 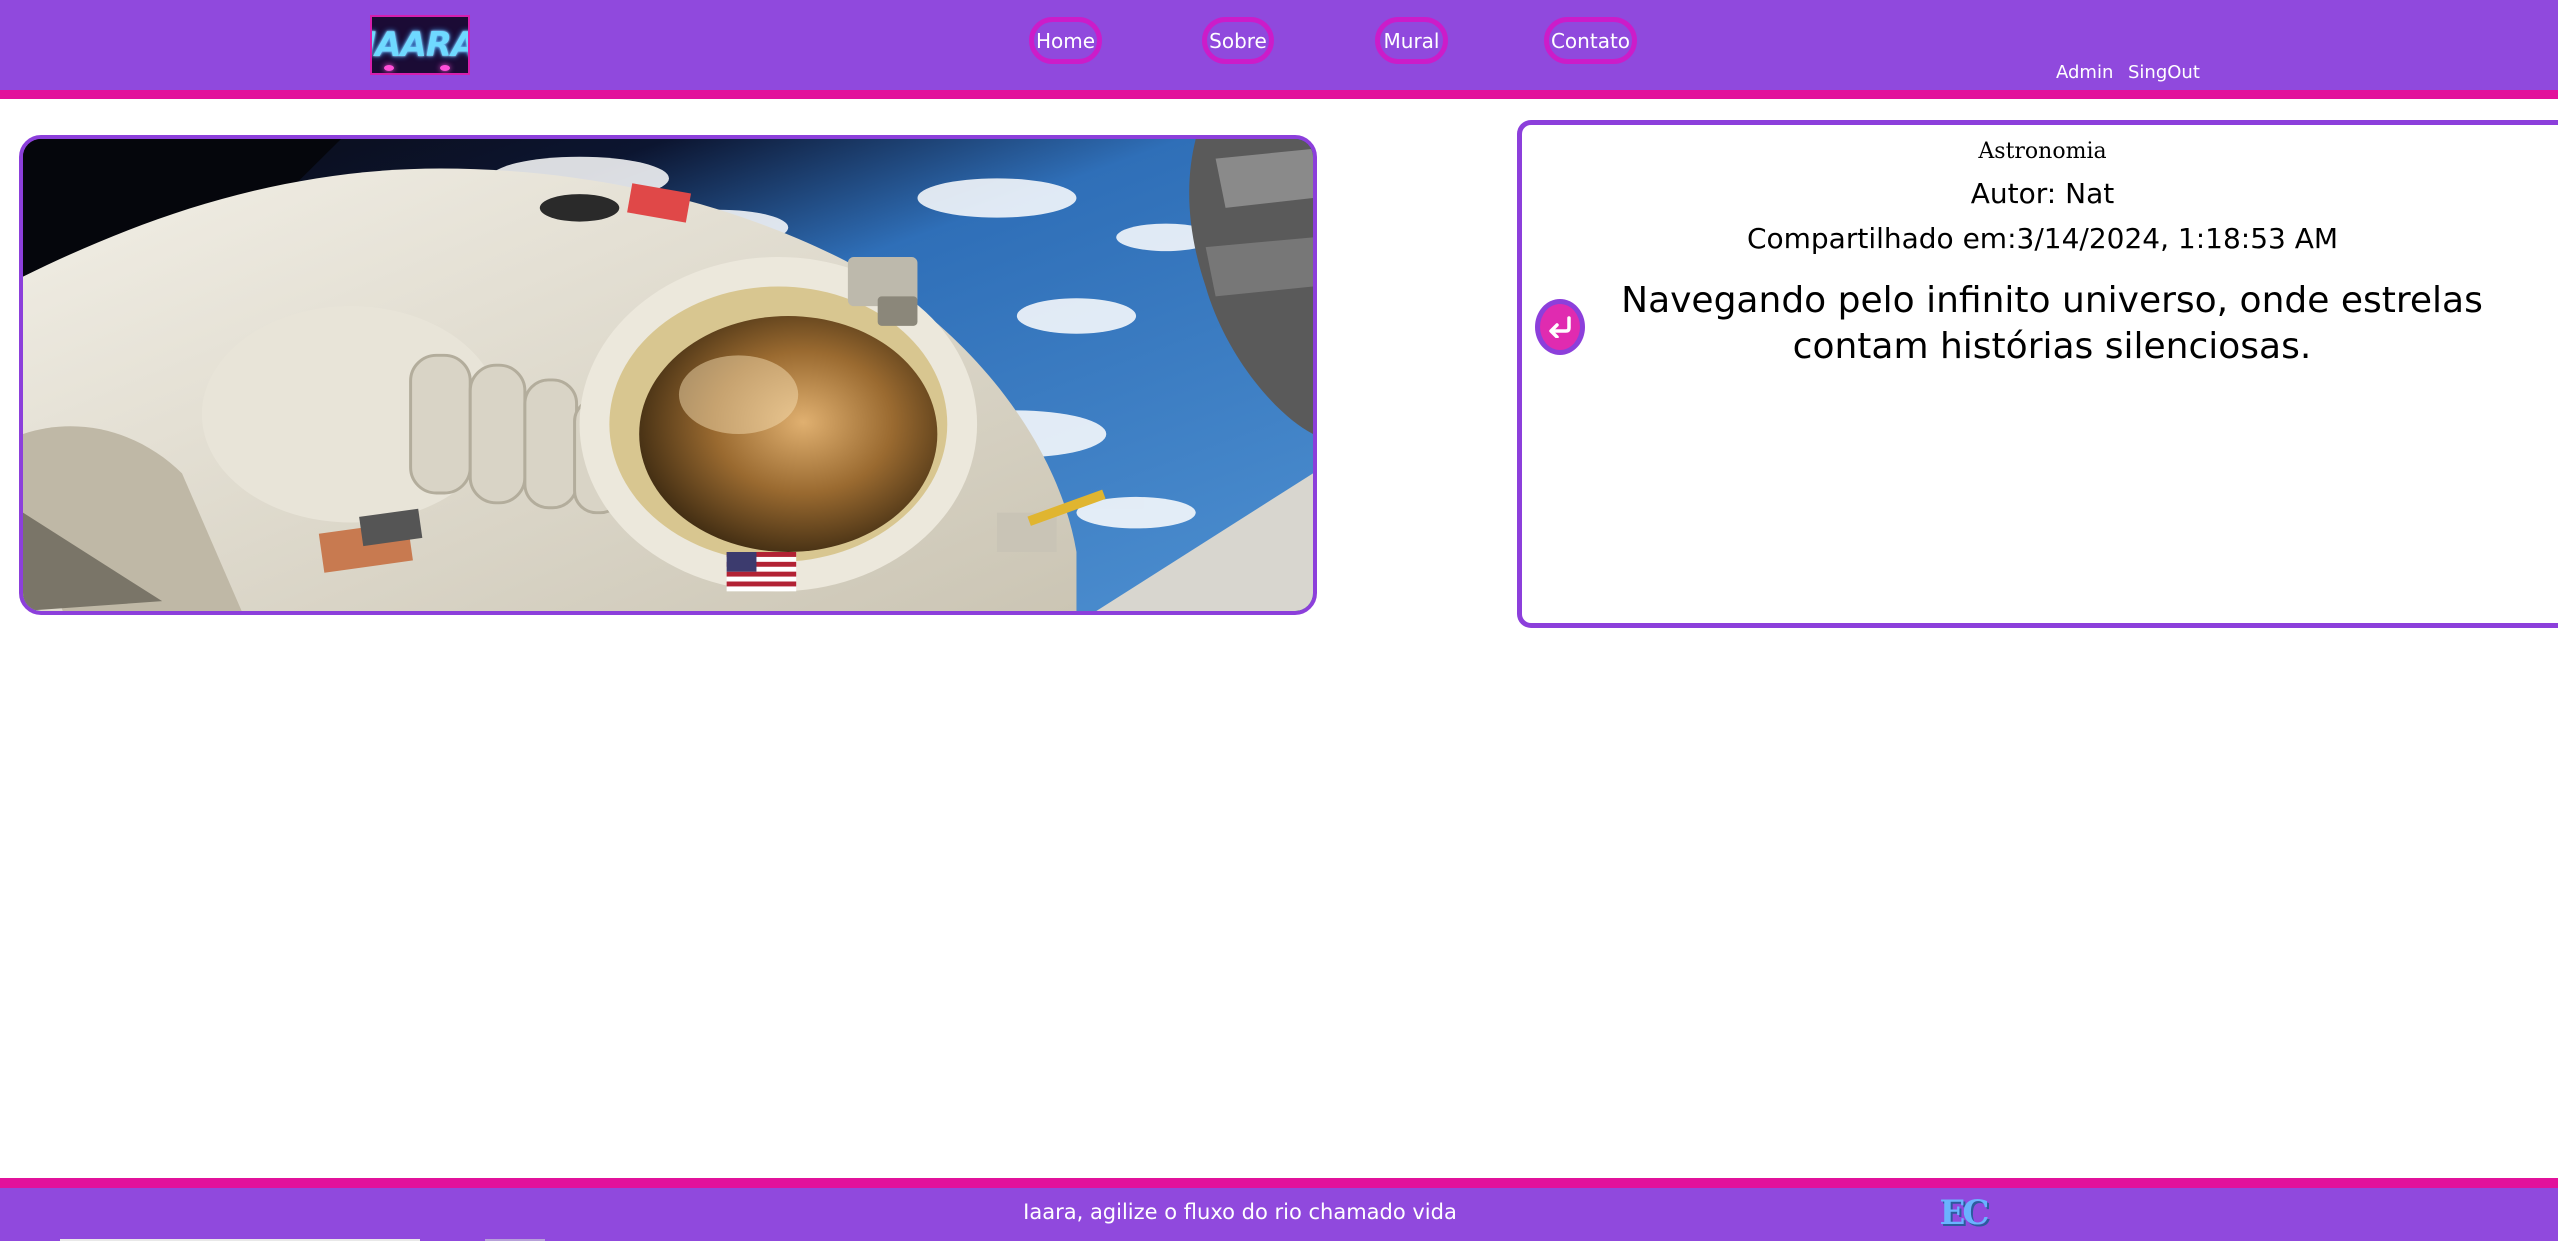 What do you see at coordinates (2042, 151) in the screenshot?
I see `post-category: Astronomia` at bounding box center [2042, 151].